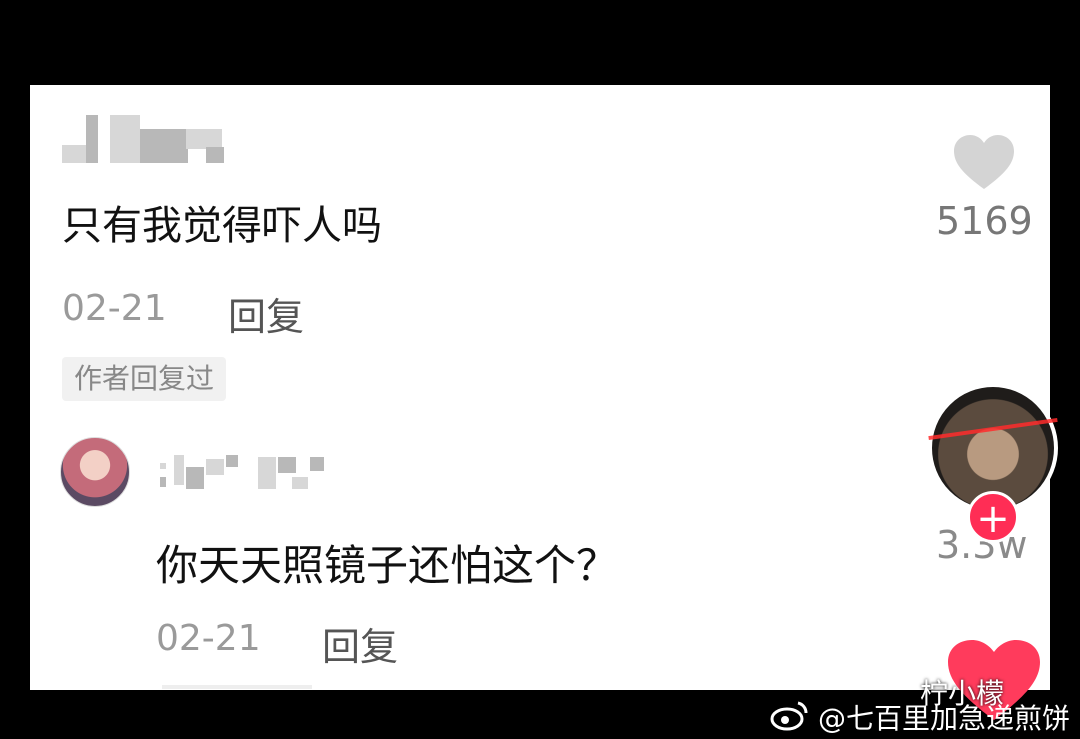 The height and width of the screenshot is (739, 1080). Describe the element at coordinates (789, 716) in the screenshot. I see `weibo-logo-icon` at that location.